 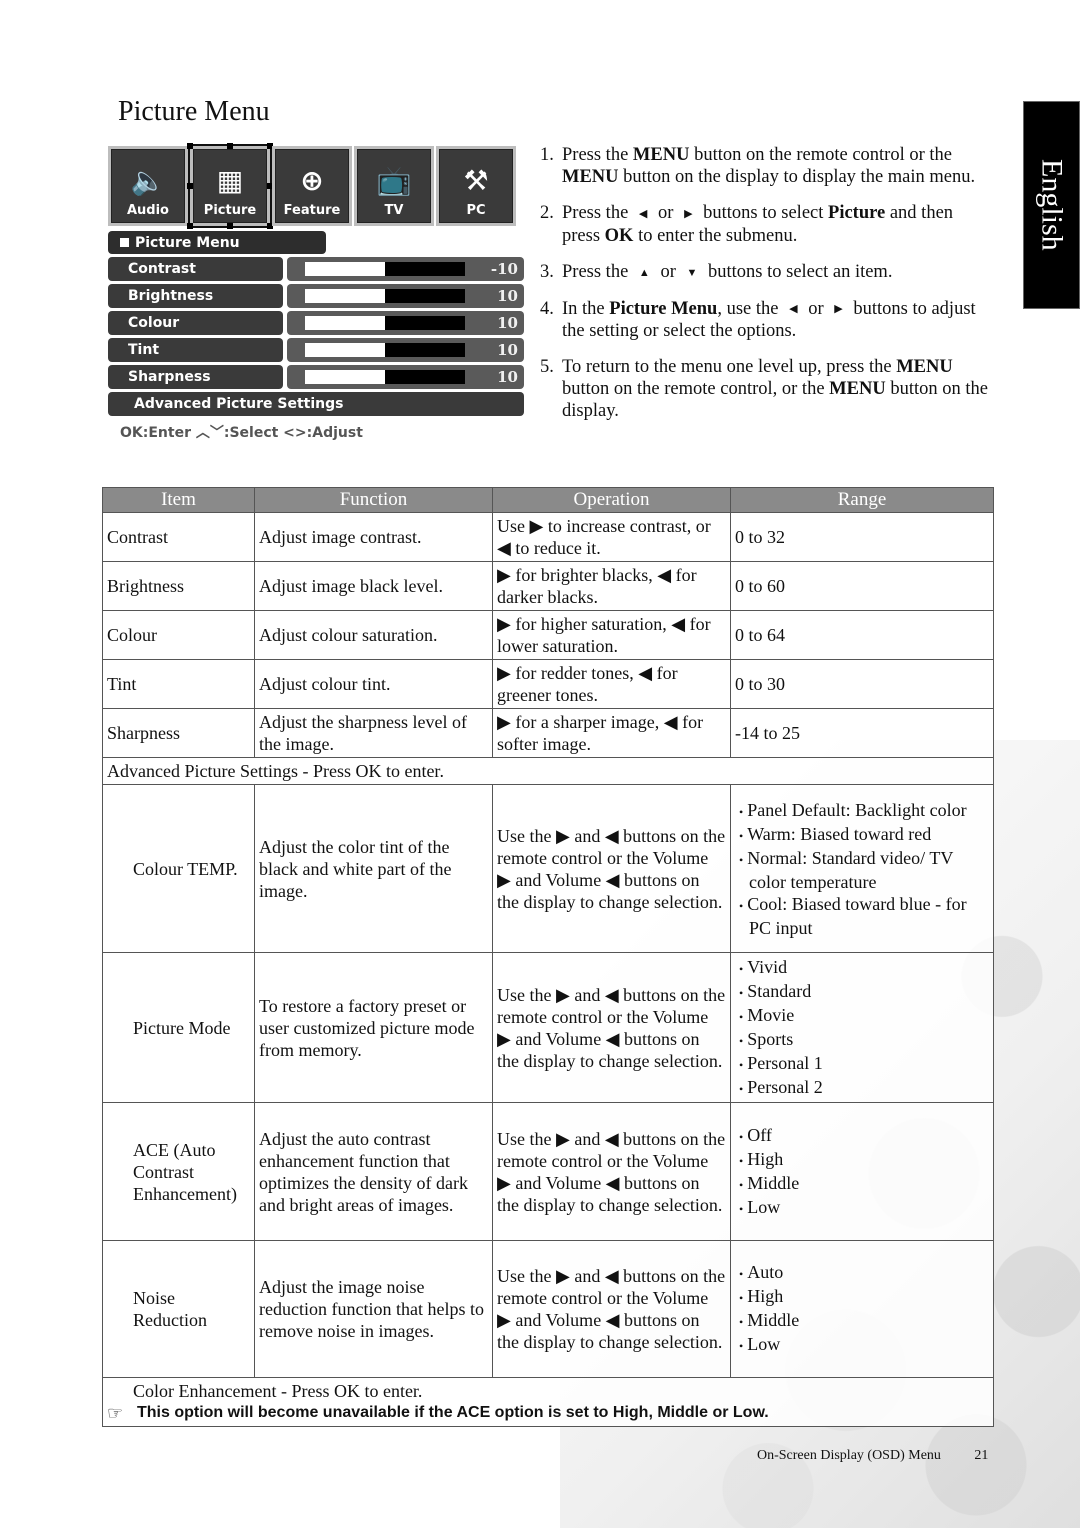 I want to click on picture-icon: ▦, so click(x=230, y=180).